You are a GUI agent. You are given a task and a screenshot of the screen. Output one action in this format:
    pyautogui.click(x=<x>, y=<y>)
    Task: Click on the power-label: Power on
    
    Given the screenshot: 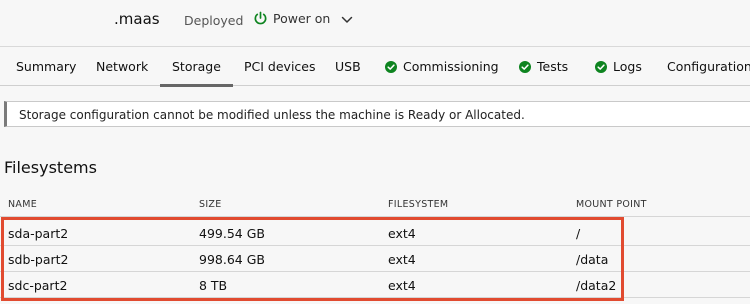 What is the action you would take?
    pyautogui.click(x=302, y=18)
    